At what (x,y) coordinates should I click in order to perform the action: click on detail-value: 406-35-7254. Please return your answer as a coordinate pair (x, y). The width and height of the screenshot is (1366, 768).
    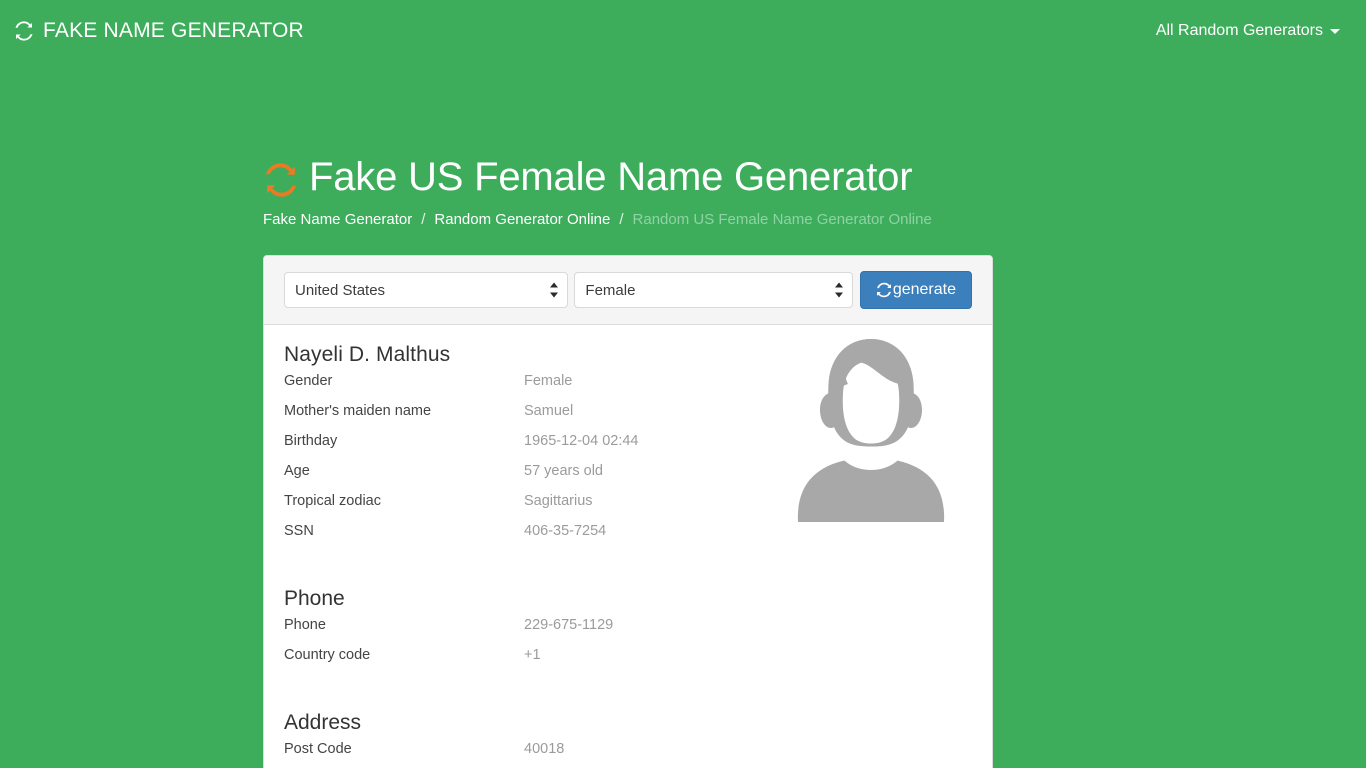
    Looking at the image, I should click on (565, 531).